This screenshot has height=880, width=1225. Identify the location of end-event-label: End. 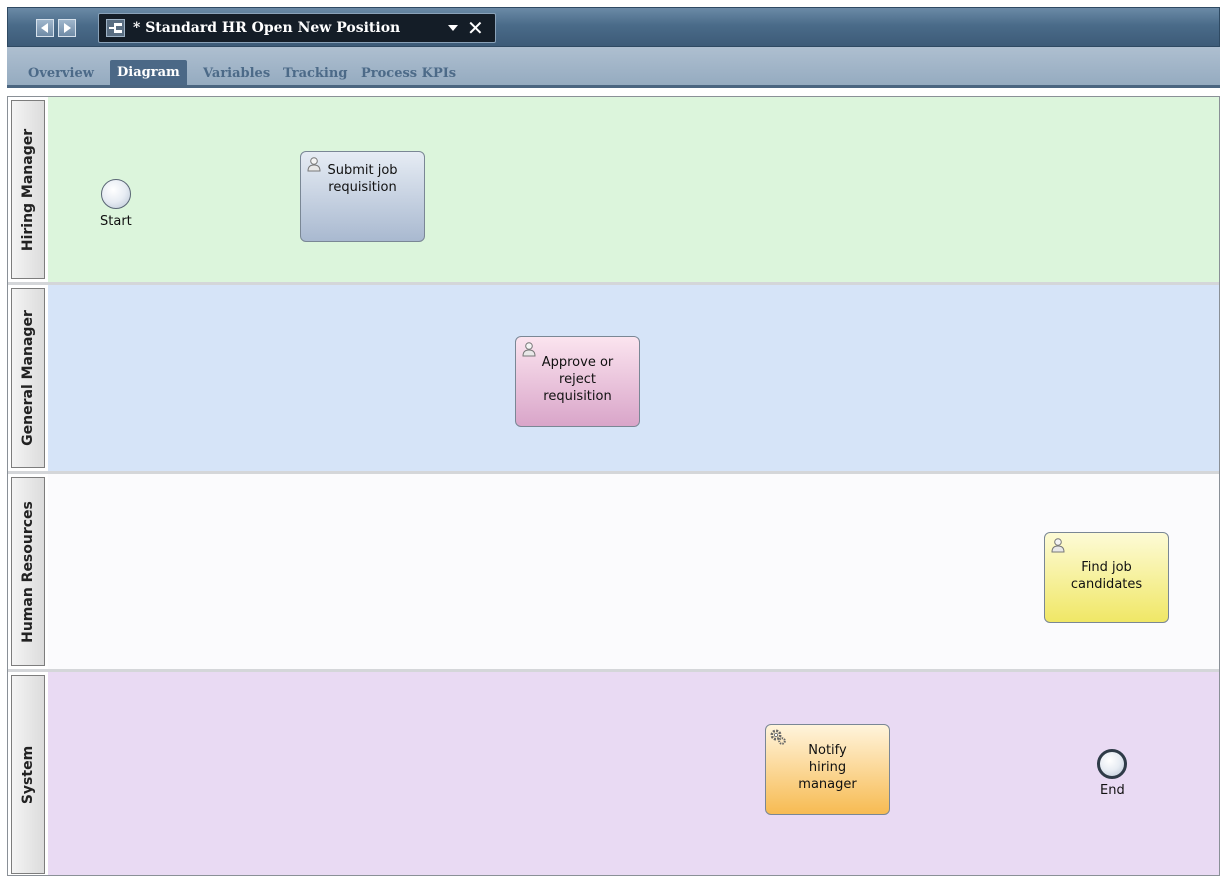
(1112, 790).